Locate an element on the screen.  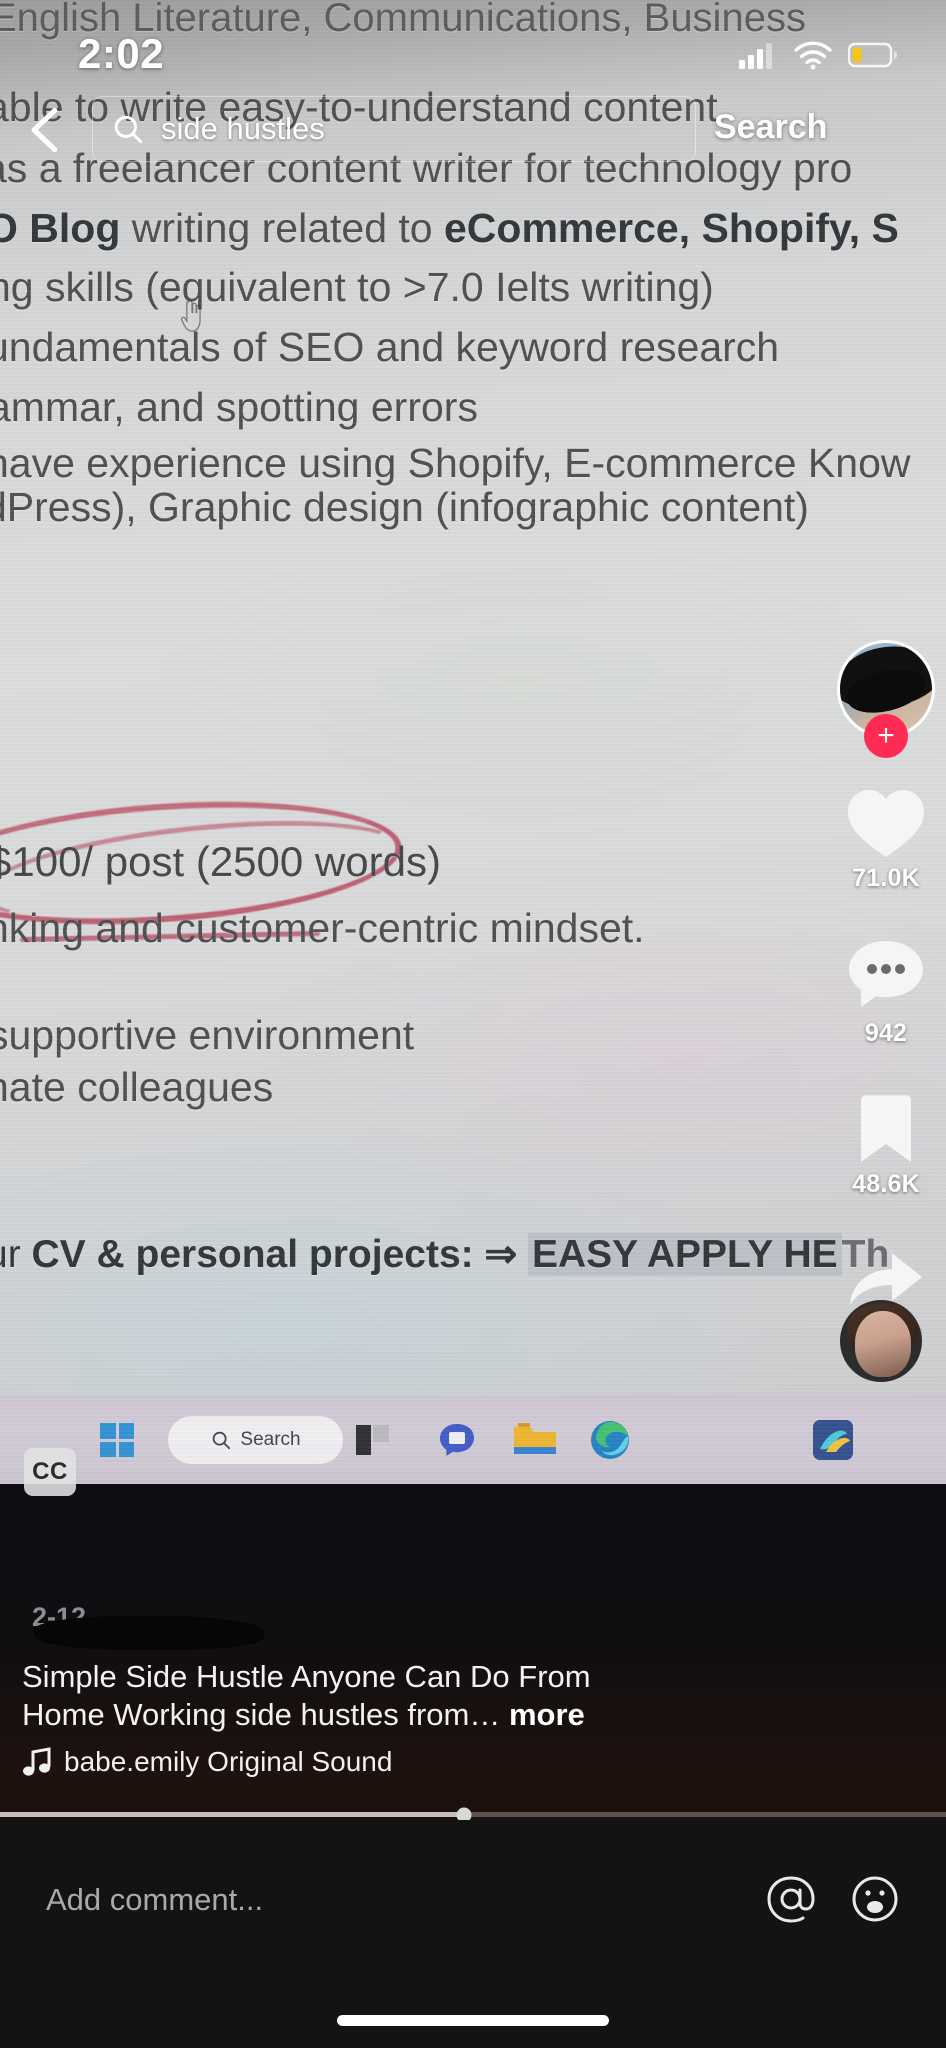
comment-bar-icons is located at coordinates (833, 1899).